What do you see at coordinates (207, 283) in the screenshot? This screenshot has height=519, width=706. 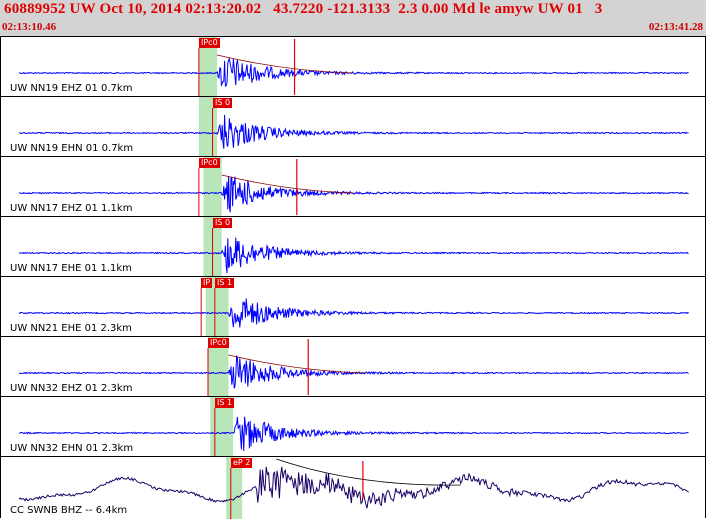 I see `phase-pick-label: IP` at bounding box center [207, 283].